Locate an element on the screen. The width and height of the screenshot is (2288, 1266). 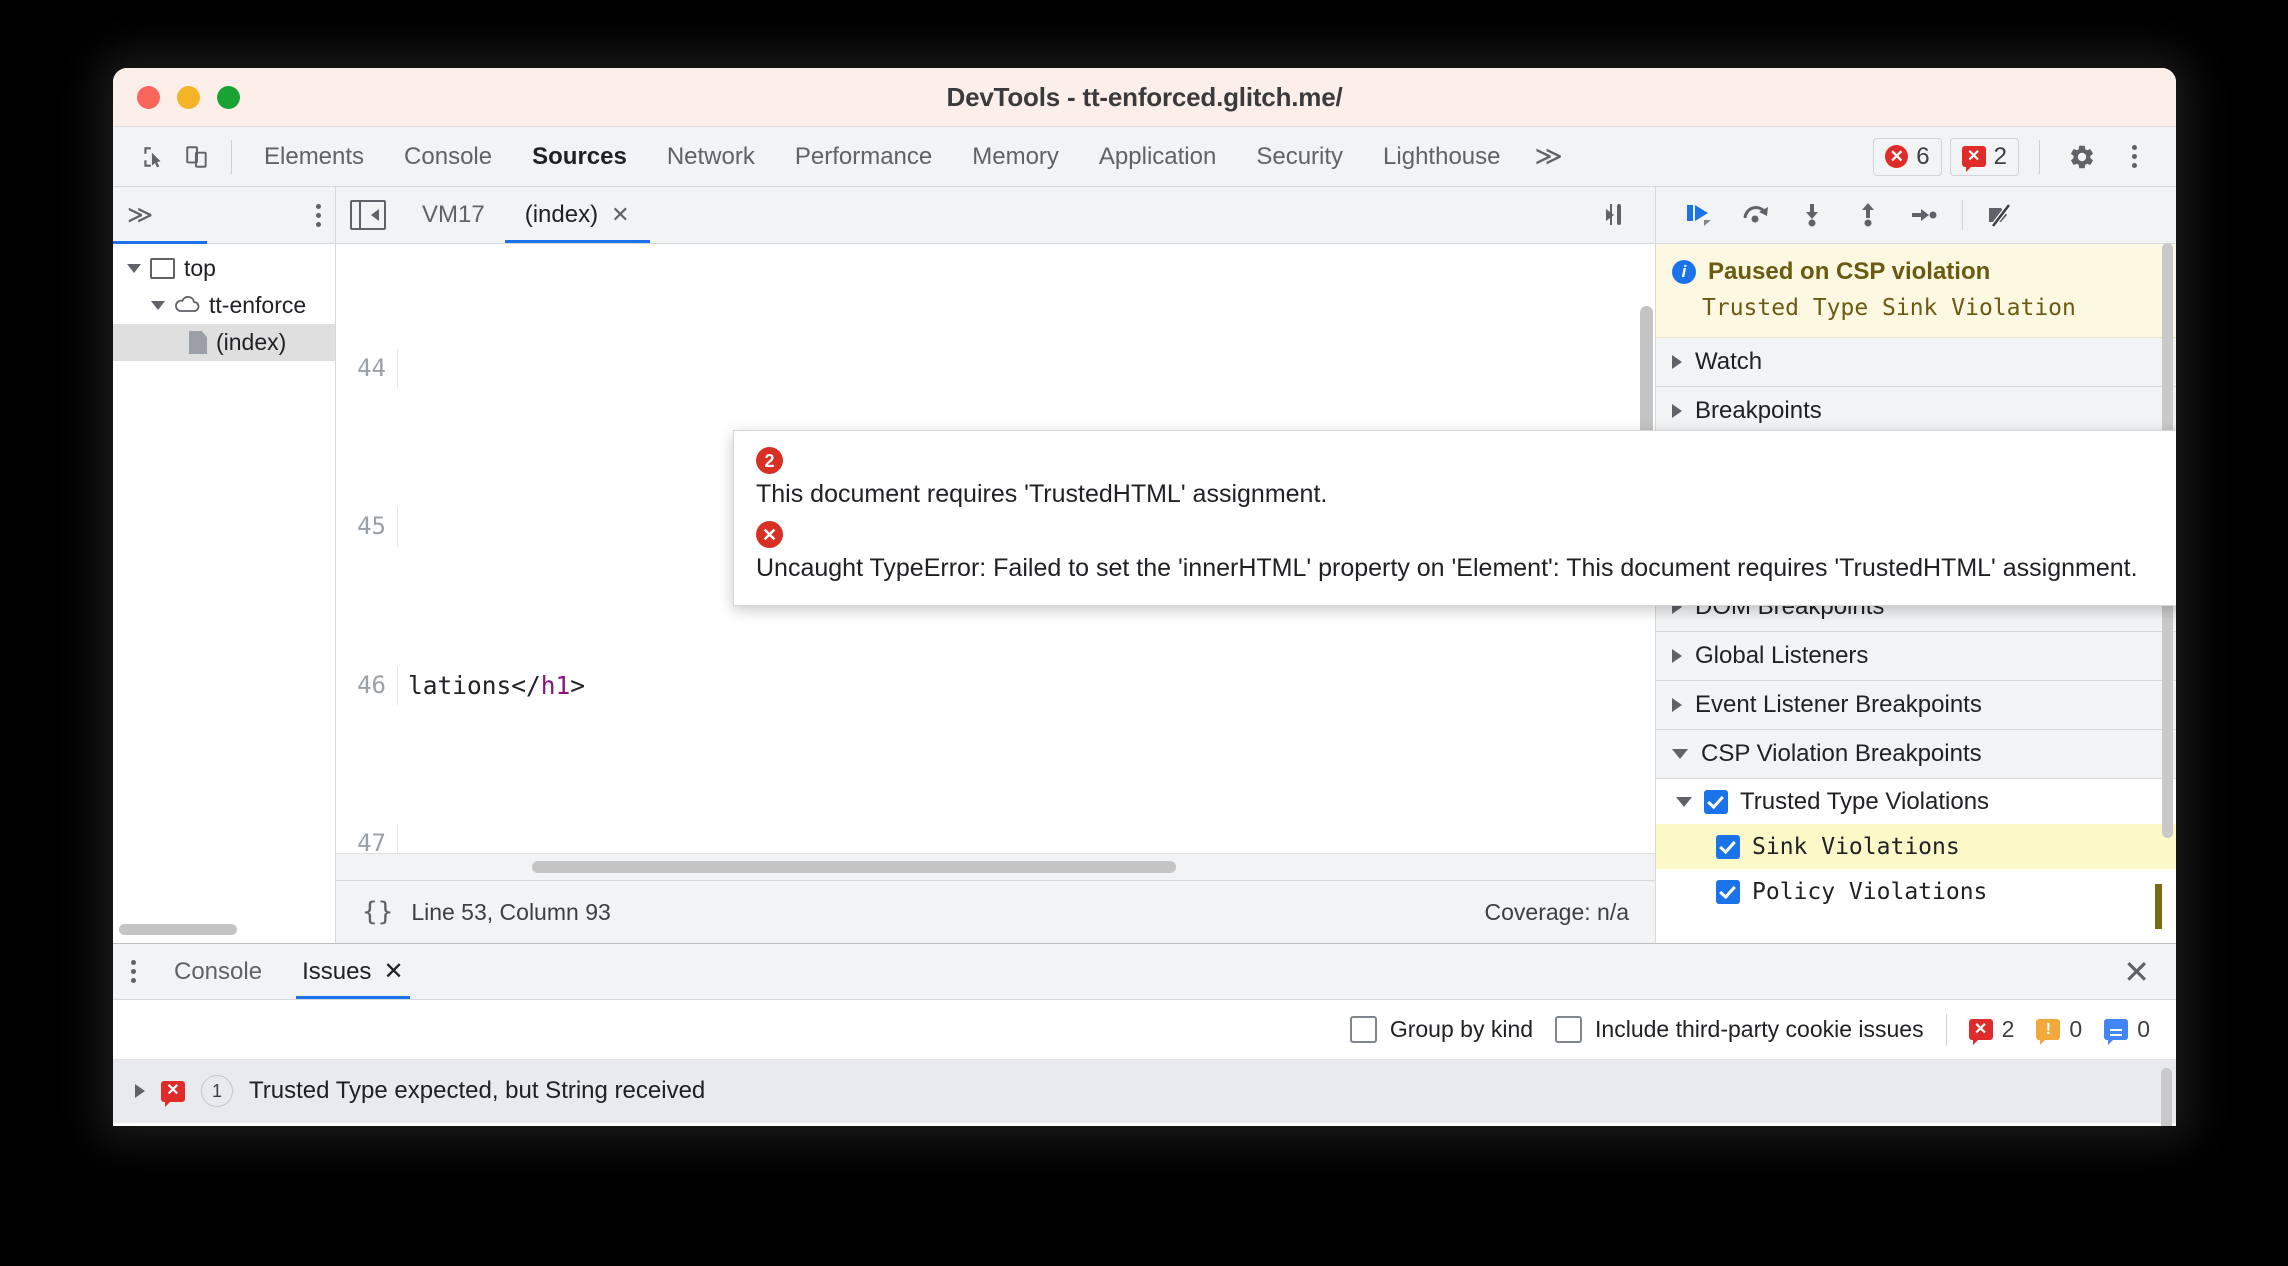
checkbox-trusted-type-violations is located at coordinates (1716, 801).